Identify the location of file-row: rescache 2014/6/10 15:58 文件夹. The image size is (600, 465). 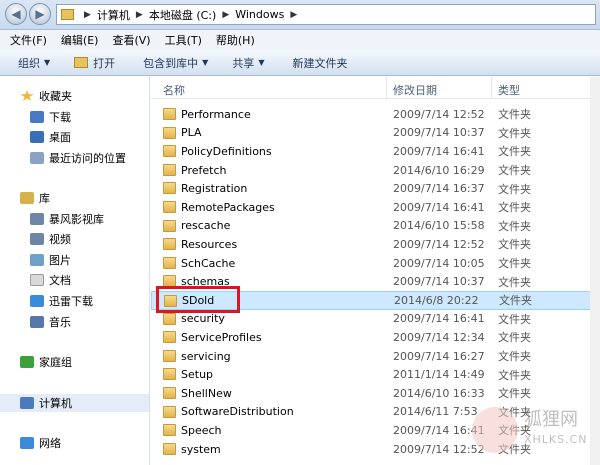
(375, 226).